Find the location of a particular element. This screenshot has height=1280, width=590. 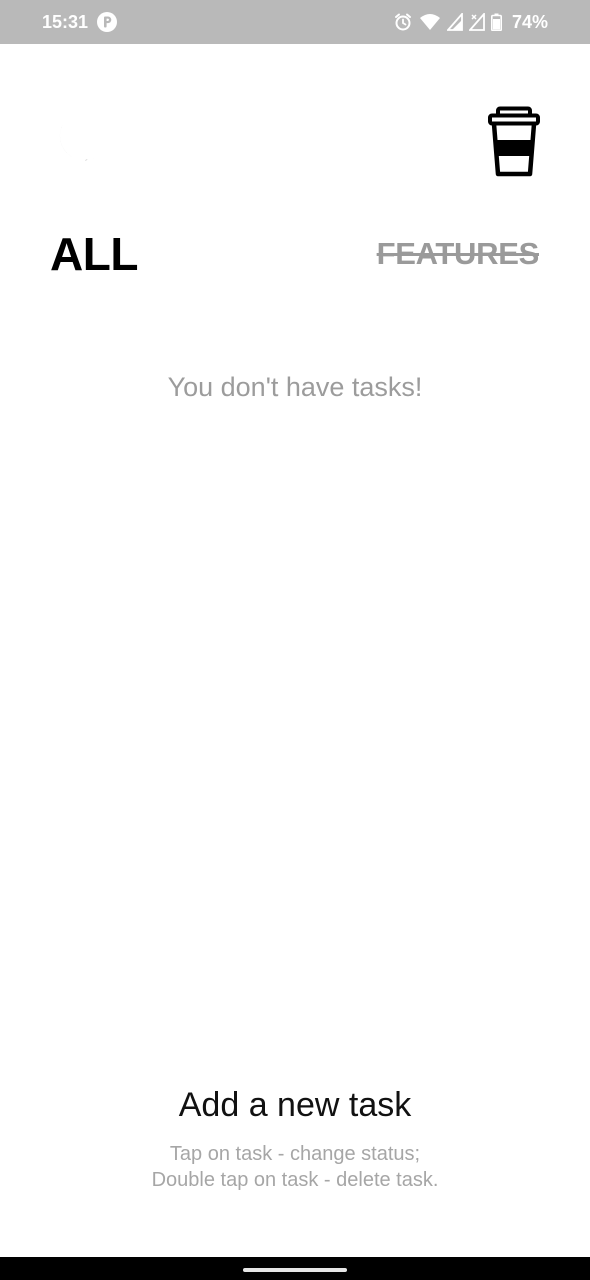

coffee-cup-icon is located at coordinates (514, 144).